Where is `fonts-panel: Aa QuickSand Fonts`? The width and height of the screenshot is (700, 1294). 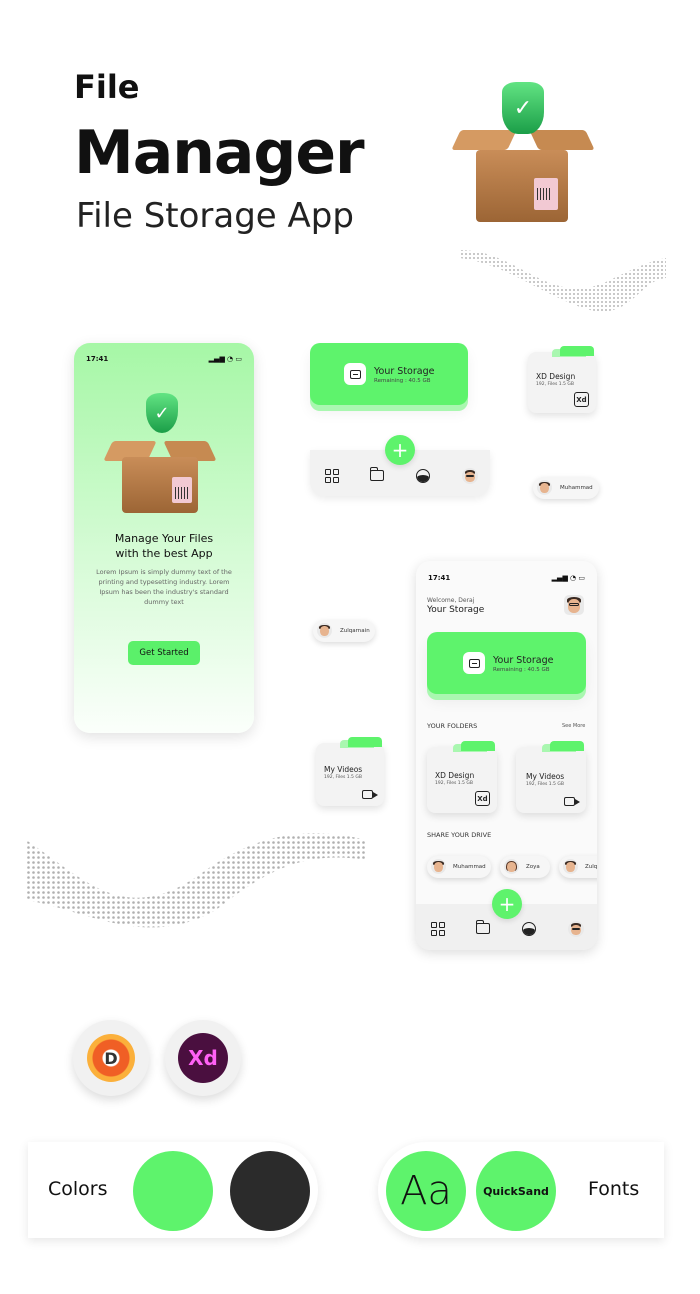
fonts-panel: Aa QuickSand Fonts is located at coordinates (521, 1190).